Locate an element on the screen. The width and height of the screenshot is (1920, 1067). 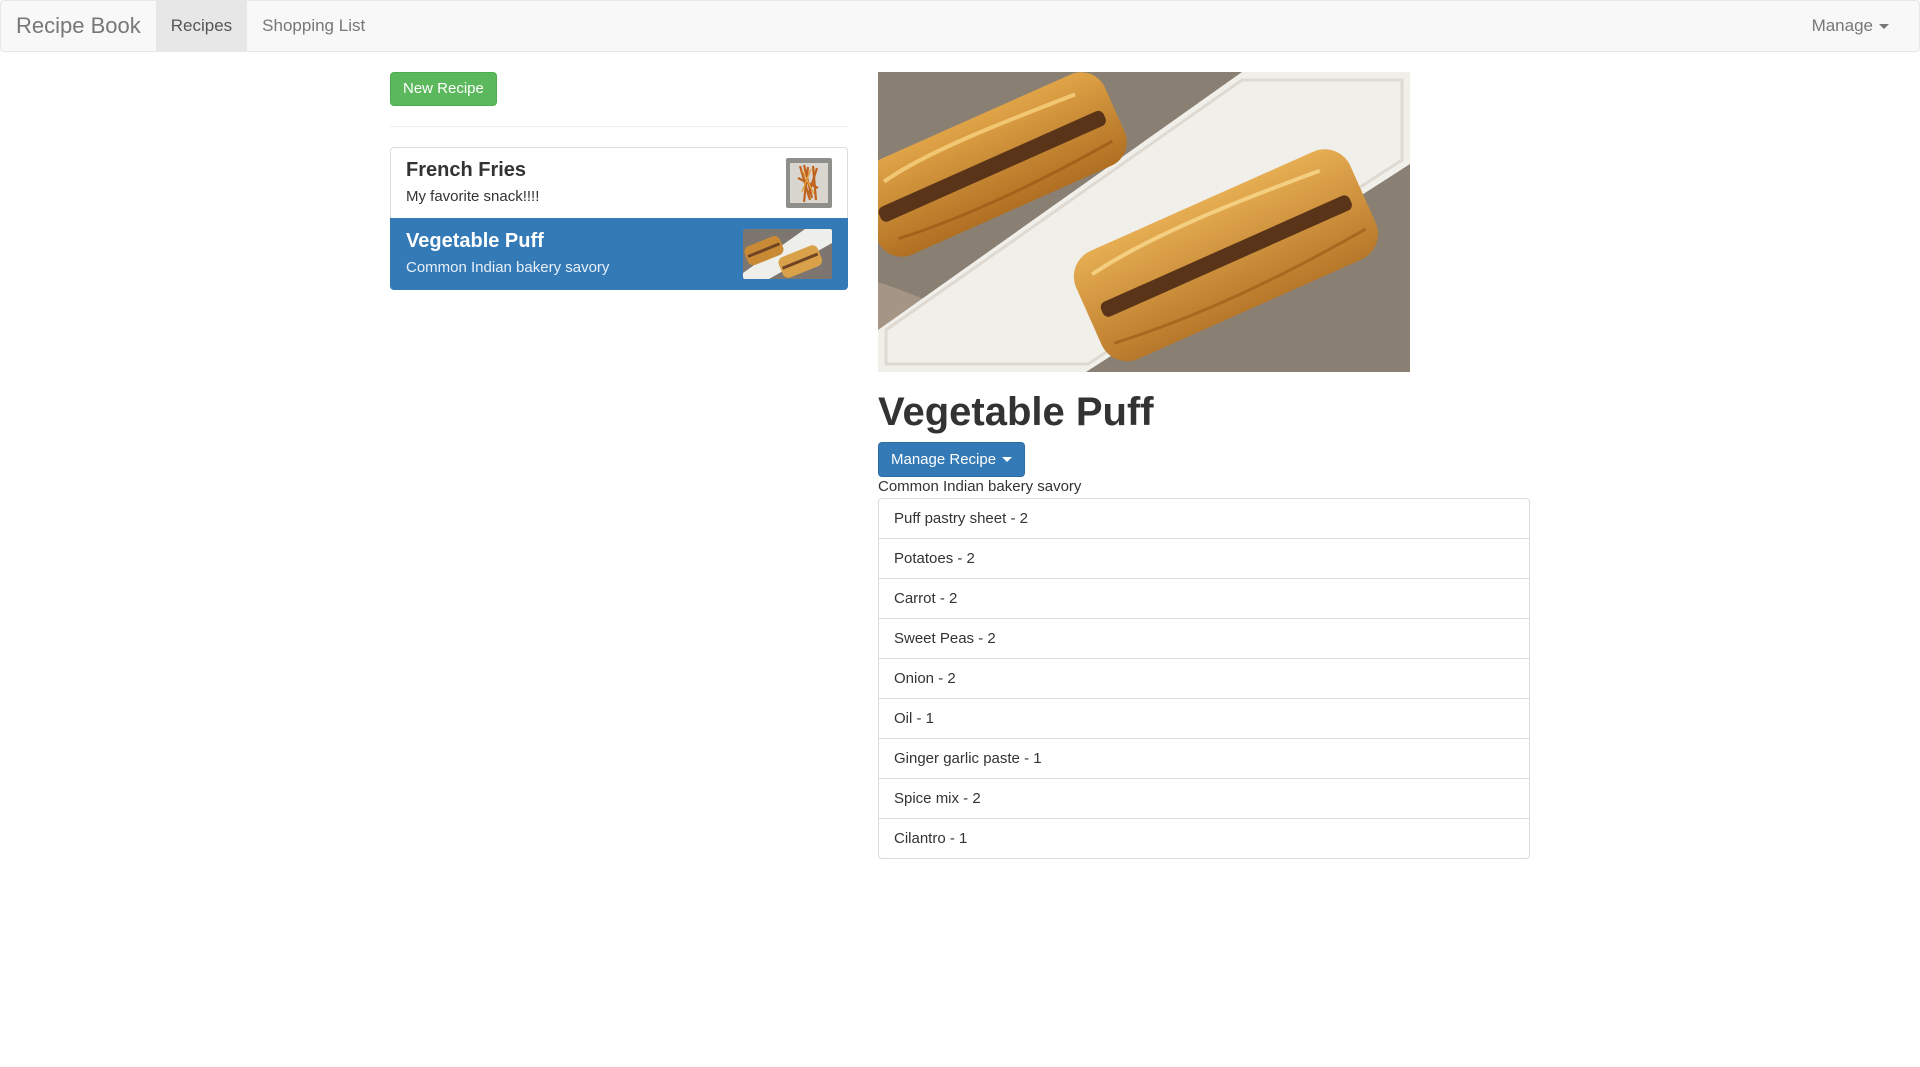
nav-recipes: Recipes is located at coordinates (201, 26).